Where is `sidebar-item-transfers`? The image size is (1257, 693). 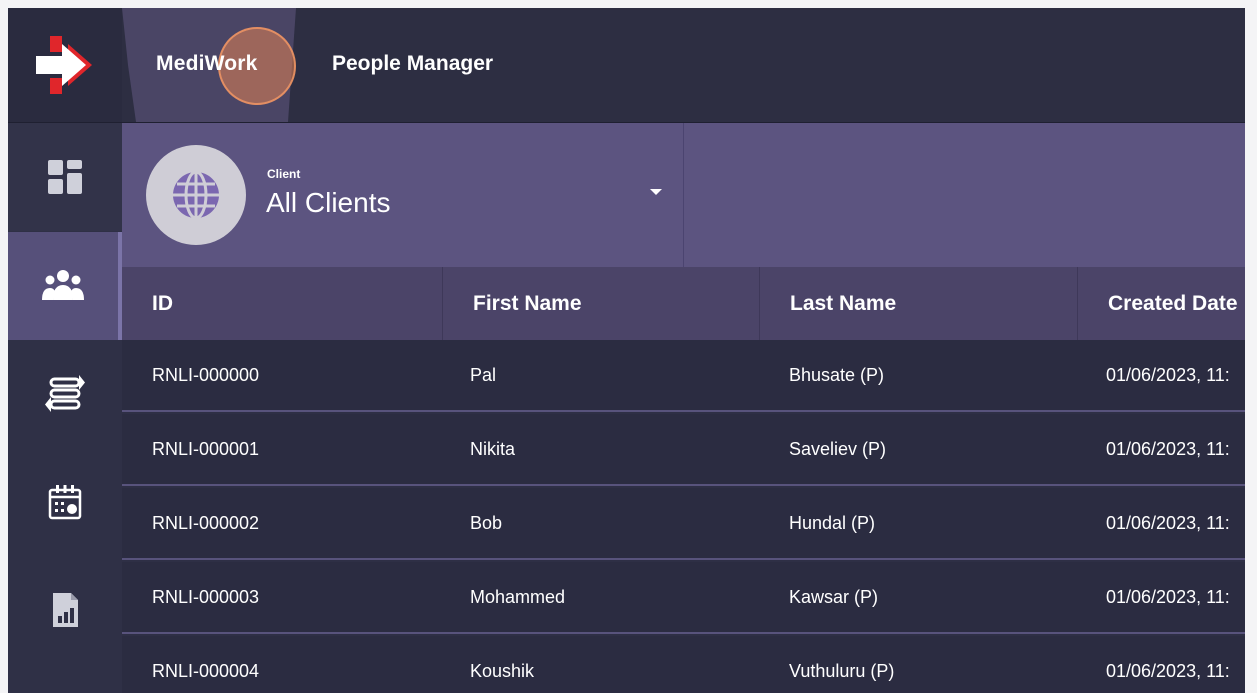
sidebar-item-transfers is located at coordinates (65, 393).